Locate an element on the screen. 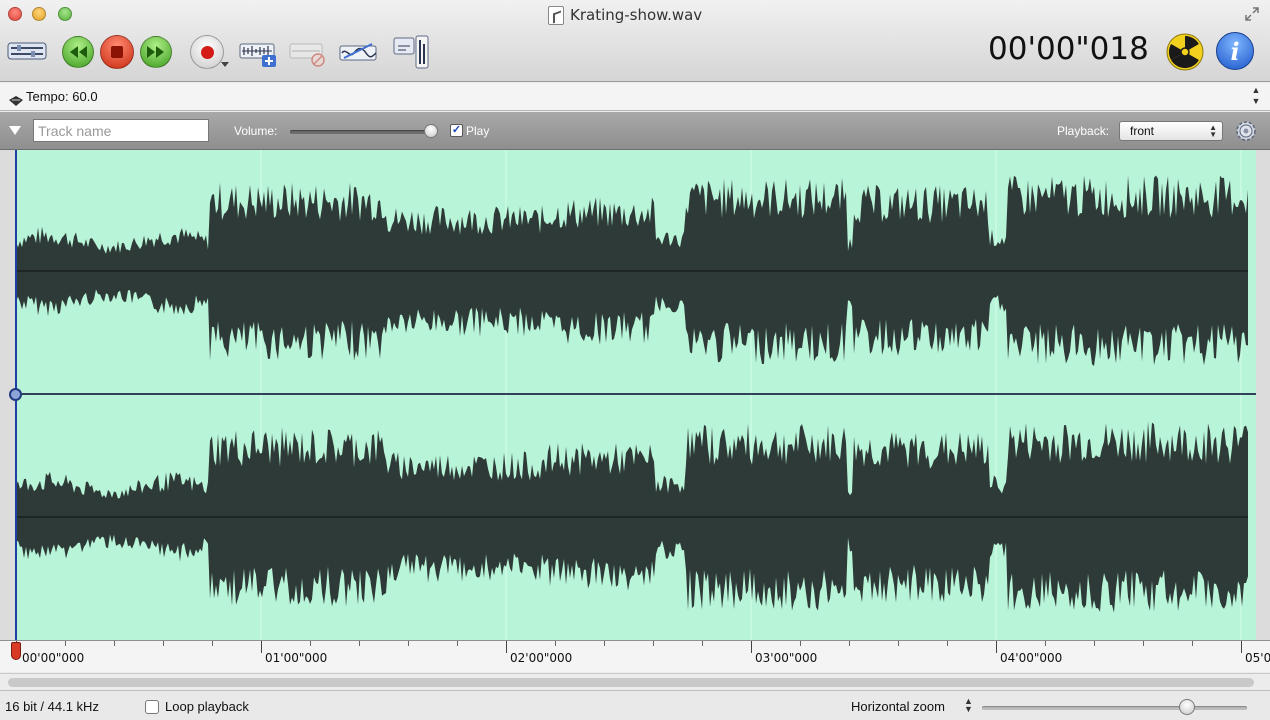 The image size is (1270, 720). info-button: i is located at coordinates (1235, 51).